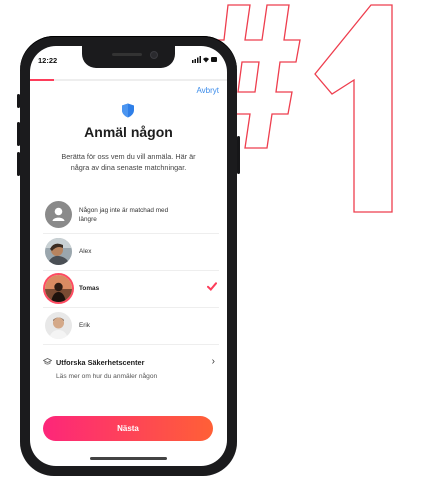 This screenshot has width=434, height=479. I want to click on chevron-right-icon: ›, so click(213, 361).